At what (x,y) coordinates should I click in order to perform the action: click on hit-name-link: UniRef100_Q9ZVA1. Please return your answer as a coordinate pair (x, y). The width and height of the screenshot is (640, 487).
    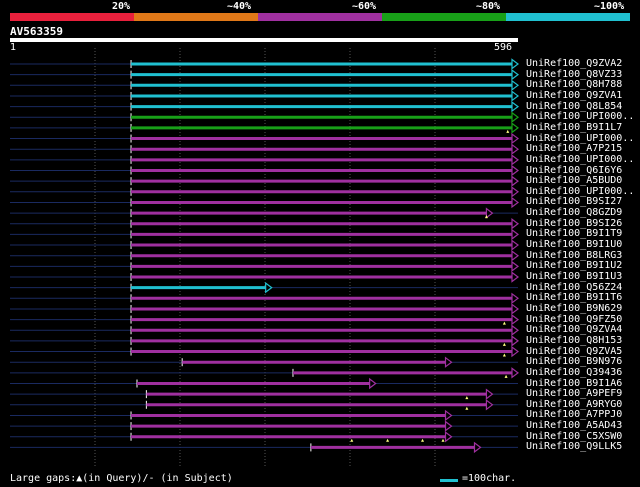
    Looking at the image, I should click on (574, 95).